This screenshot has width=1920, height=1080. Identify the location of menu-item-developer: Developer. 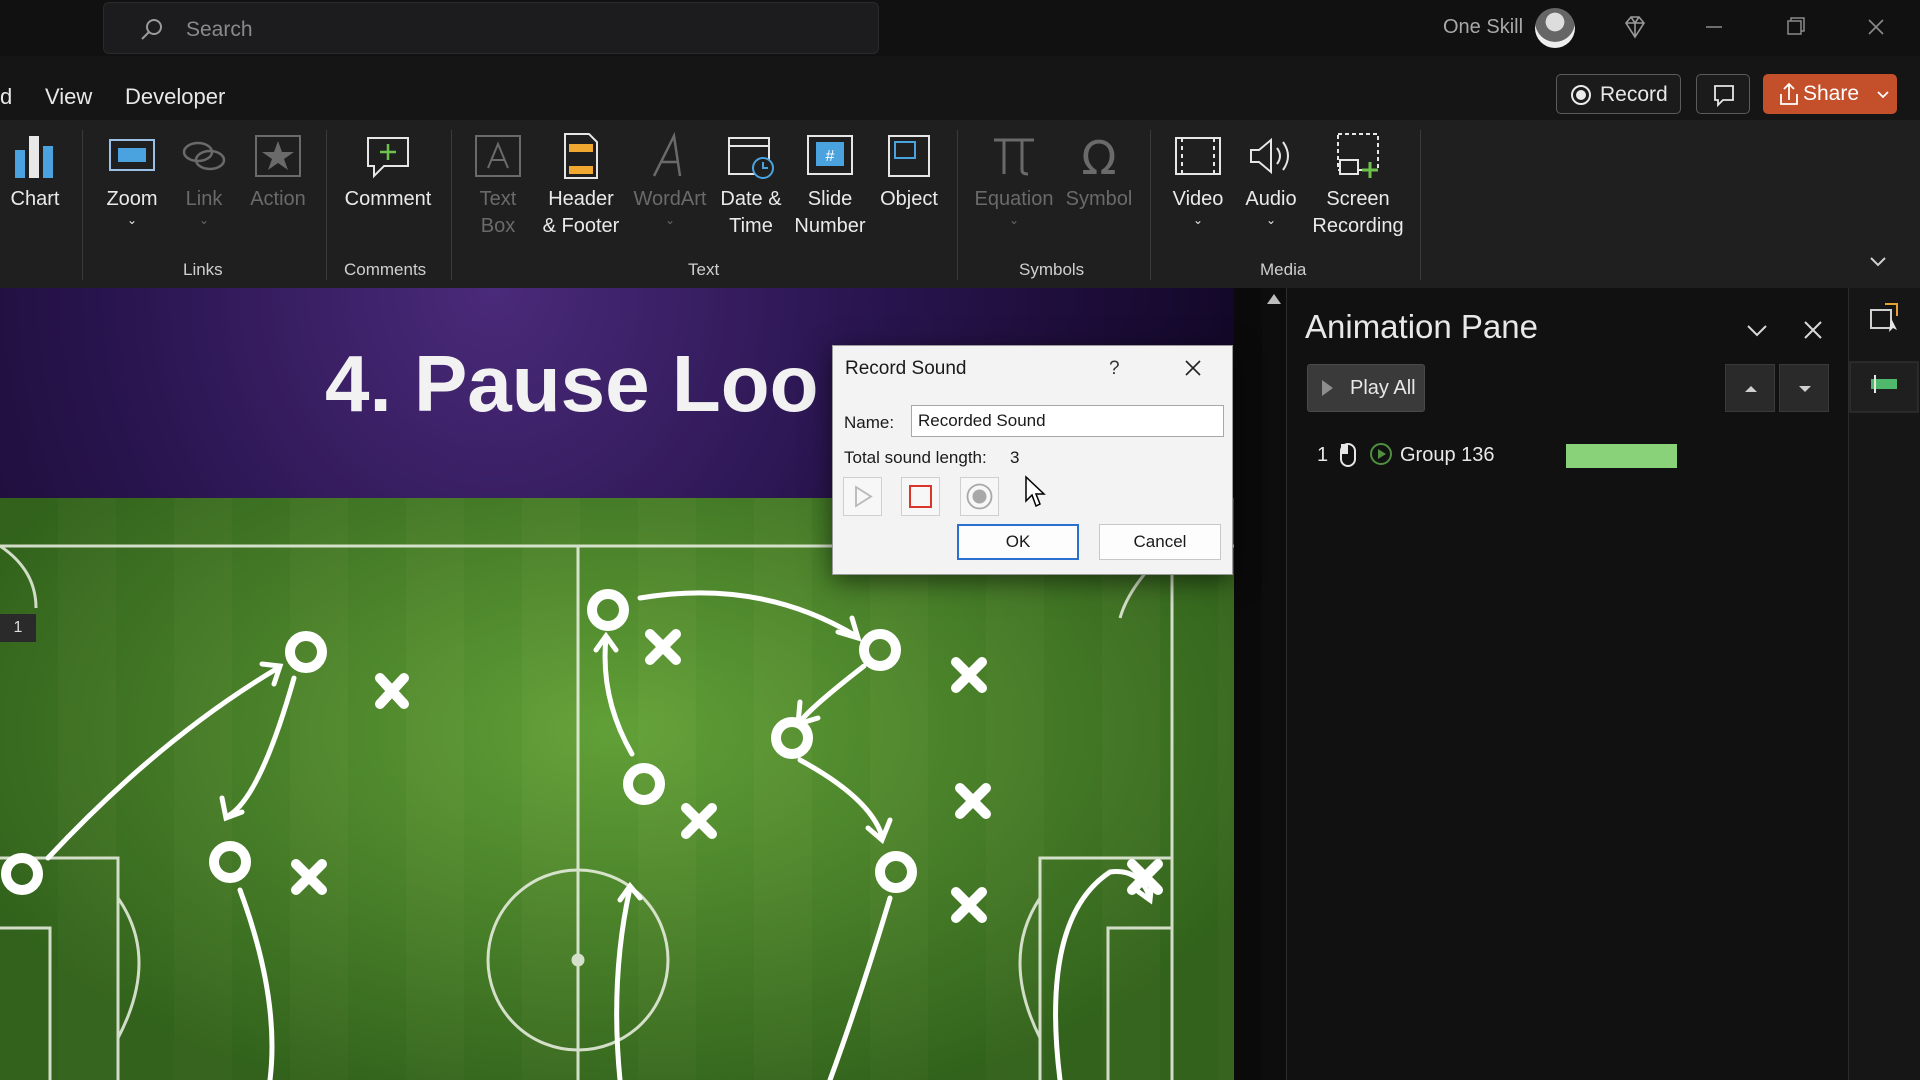
(175, 97).